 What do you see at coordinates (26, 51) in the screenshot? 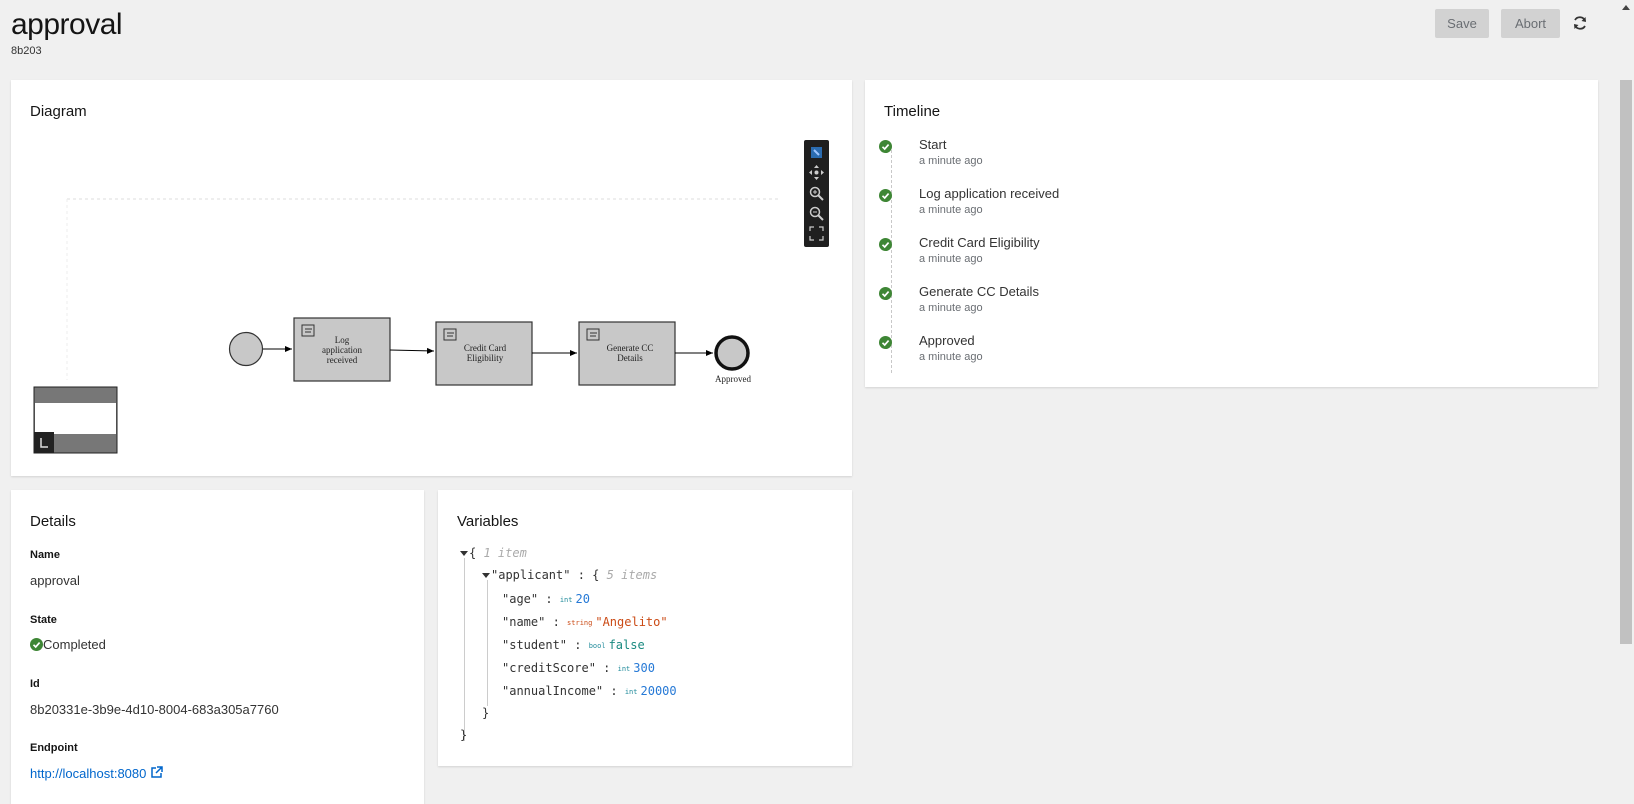
I see `page-subtitle: 8b203` at bounding box center [26, 51].